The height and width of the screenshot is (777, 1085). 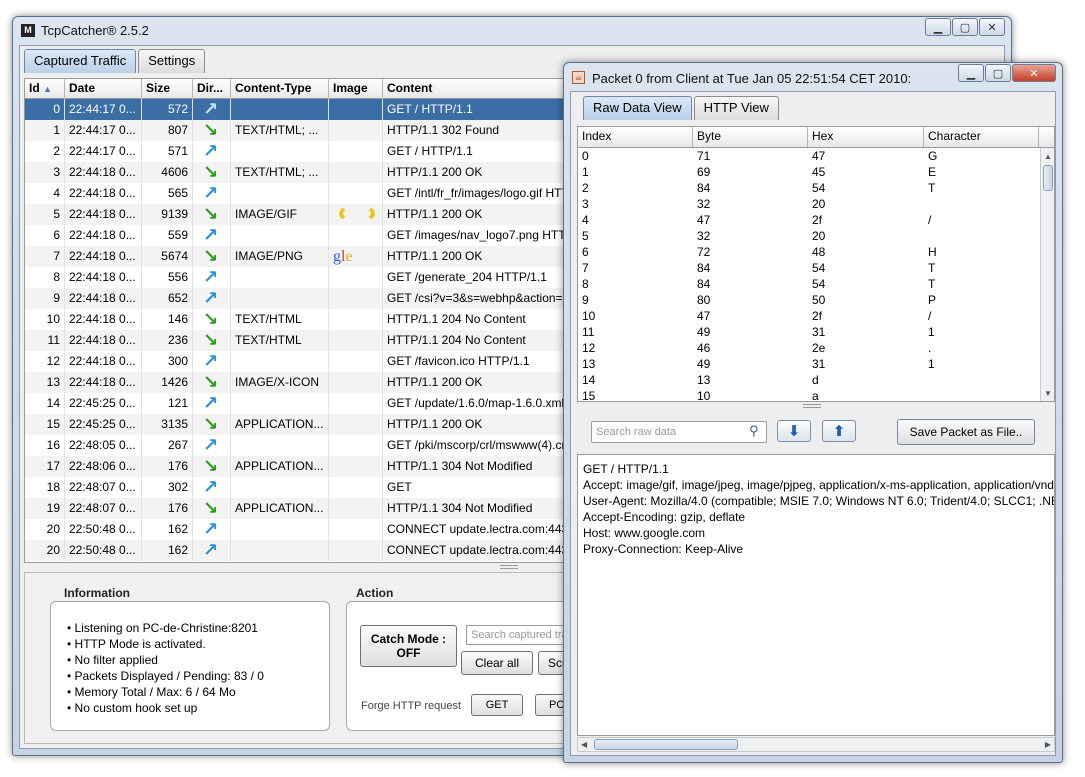 I want to click on hscroll-thumb, so click(x=666, y=744).